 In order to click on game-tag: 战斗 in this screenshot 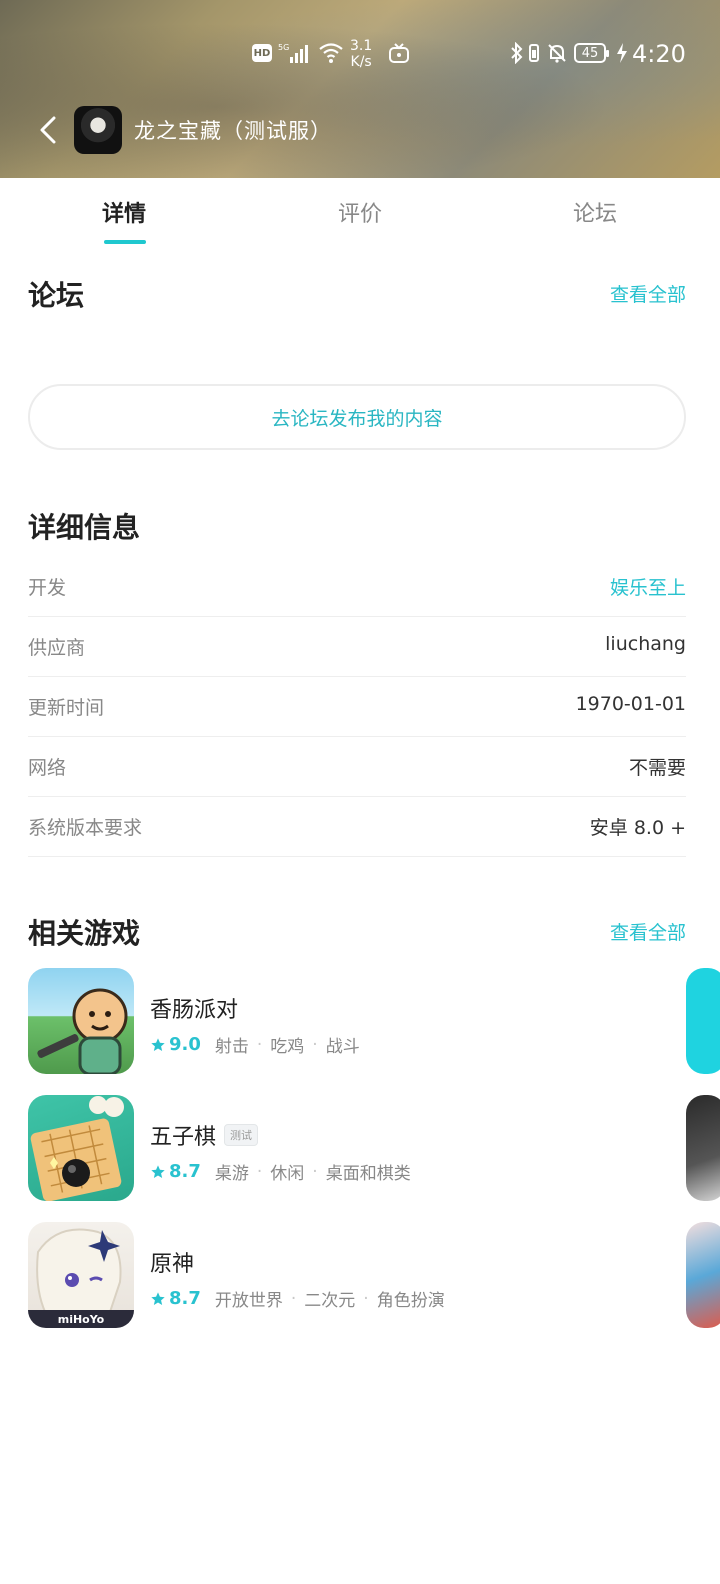, I will do `click(342, 1047)`.